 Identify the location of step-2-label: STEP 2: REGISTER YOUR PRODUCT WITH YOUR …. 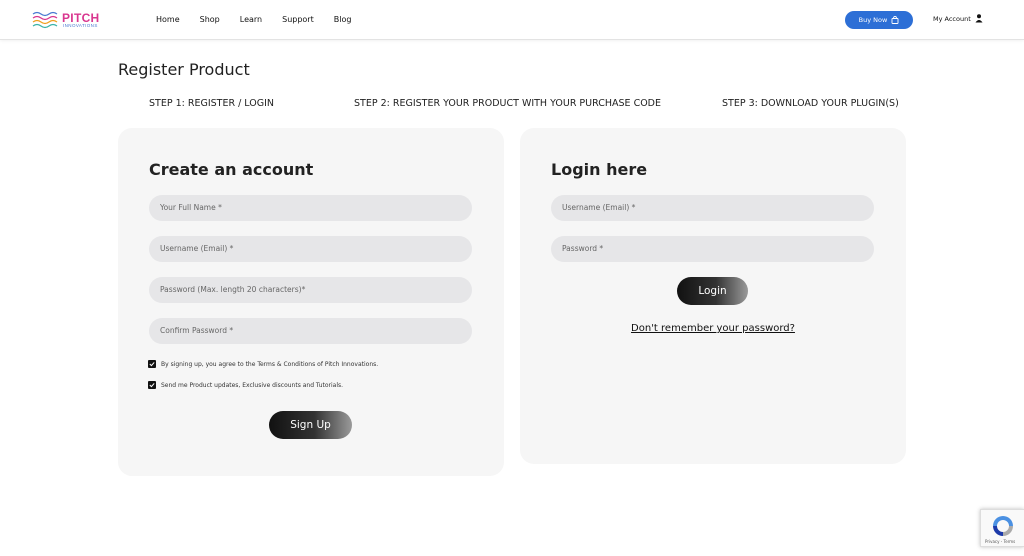
(508, 103).